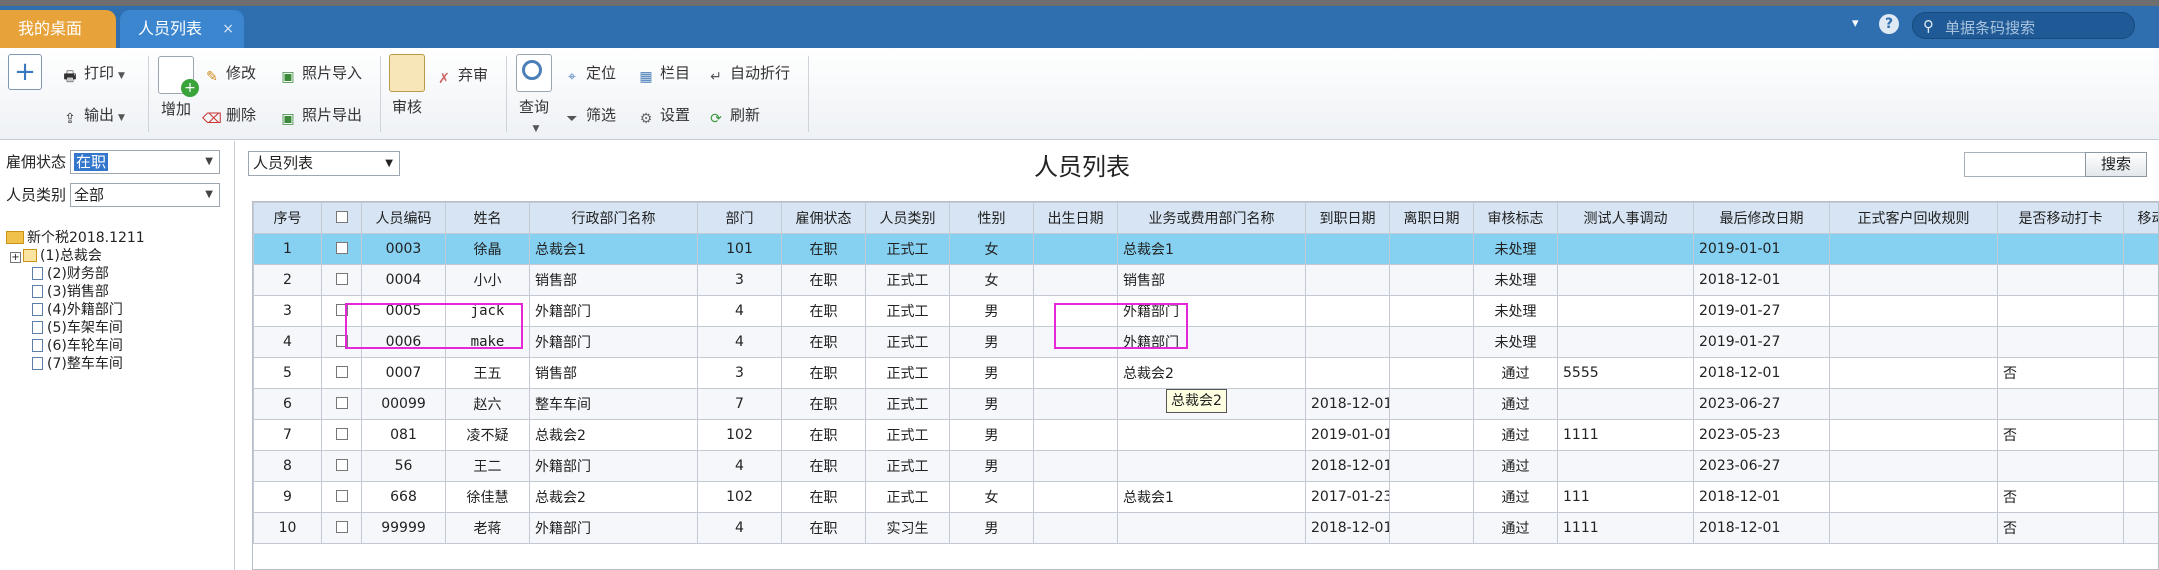  Describe the element at coordinates (118, 310) in the screenshot. I see `tree-node-foreign: (4)外籍部门` at that location.